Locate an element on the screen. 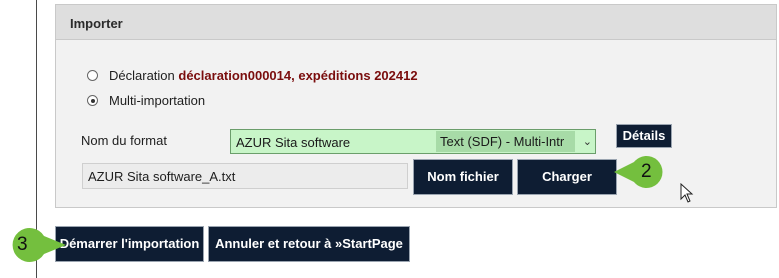 Image resolution: width=779 pixels, height=278 pixels. format-label: Nom du format is located at coordinates (124, 140).